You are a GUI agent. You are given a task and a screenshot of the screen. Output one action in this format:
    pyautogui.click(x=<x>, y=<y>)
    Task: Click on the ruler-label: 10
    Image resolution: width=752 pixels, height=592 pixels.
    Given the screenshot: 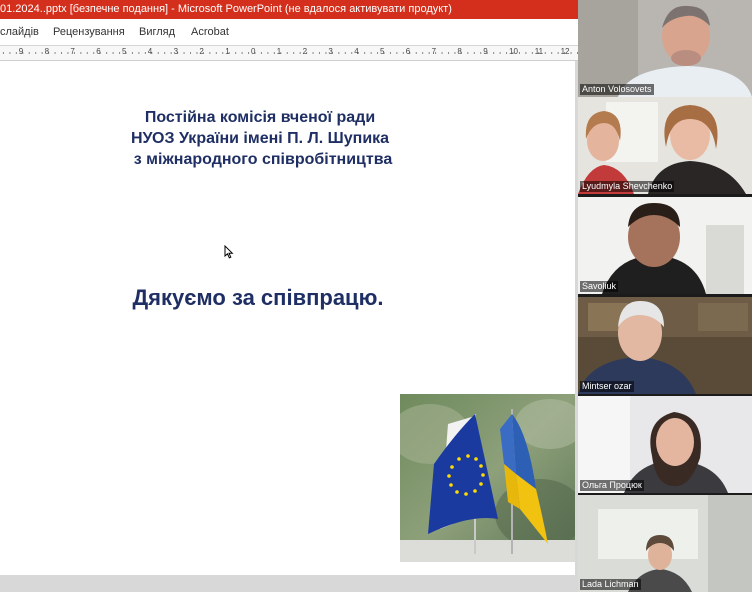 What is the action you would take?
    pyautogui.click(x=513, y=51)
    